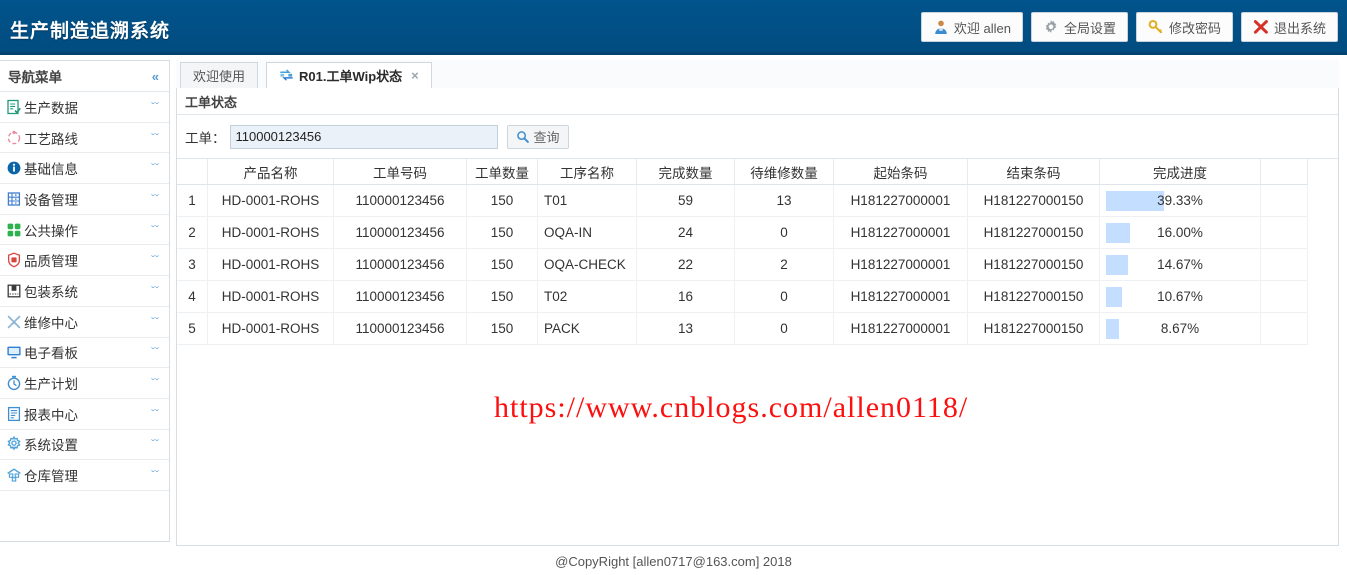 This screenshot has width=1347, height=575. What do you see at coordinates (84, 475) in the screenshot?
I see `sidebar-item-13: 仓库管理 ˇˇ` at bounding box center [84, 475].